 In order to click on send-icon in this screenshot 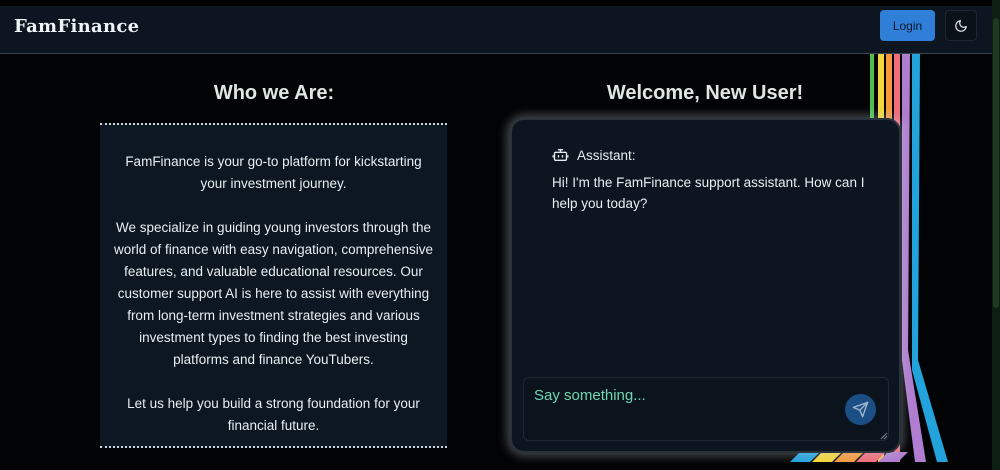, I will do `click(860, 409)`.